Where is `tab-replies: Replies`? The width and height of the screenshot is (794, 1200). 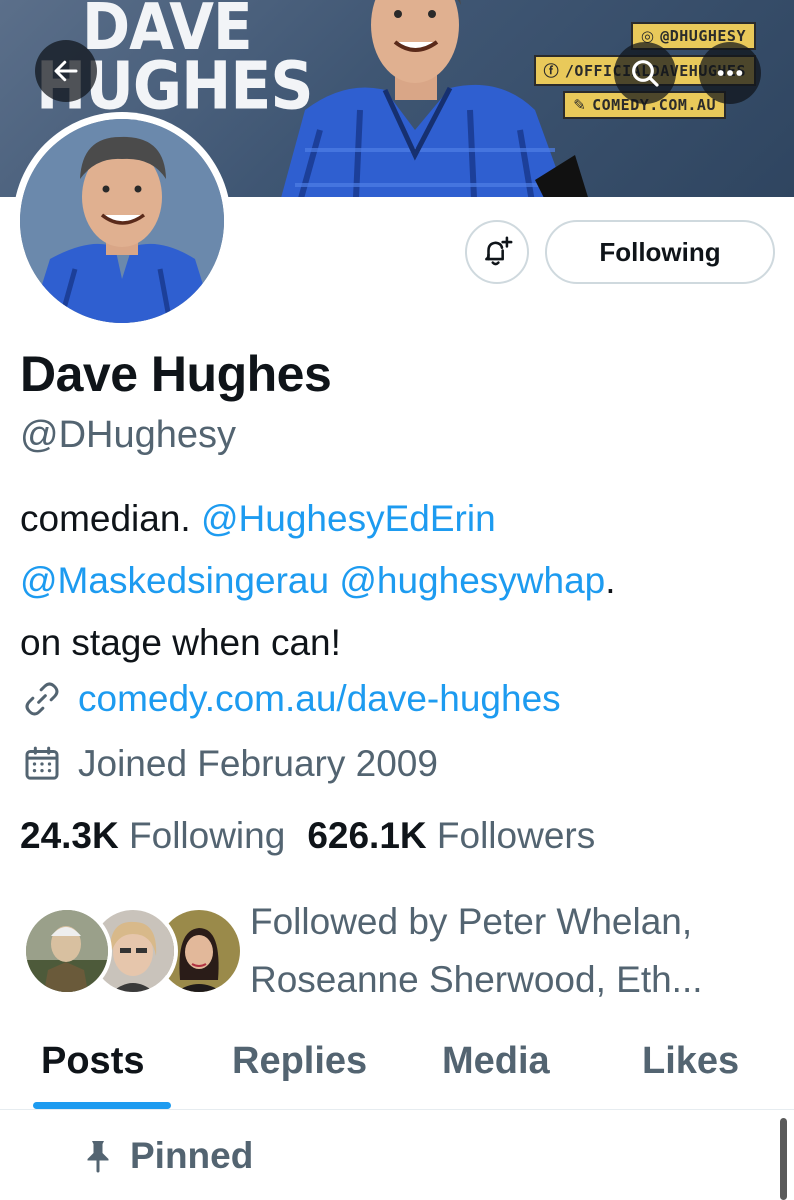
tab-replies: Replies is located at coordinates (299, 1061).